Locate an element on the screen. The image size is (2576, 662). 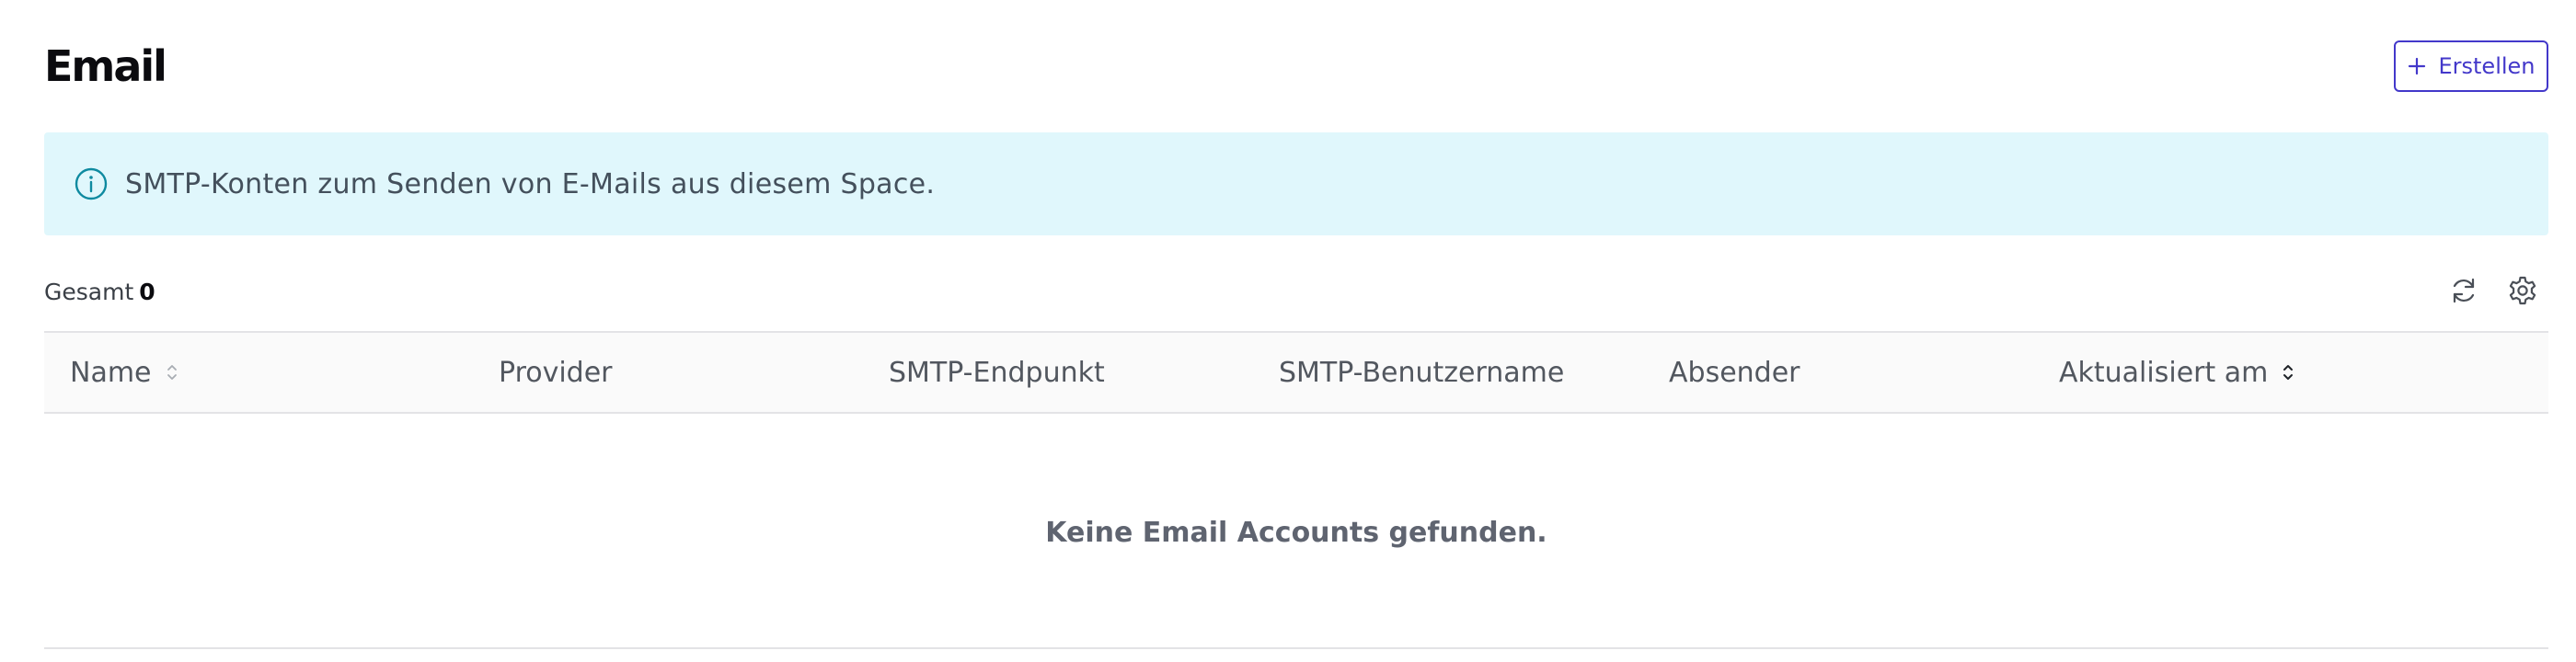
refresh-button is located at coordinates (2464, 292).